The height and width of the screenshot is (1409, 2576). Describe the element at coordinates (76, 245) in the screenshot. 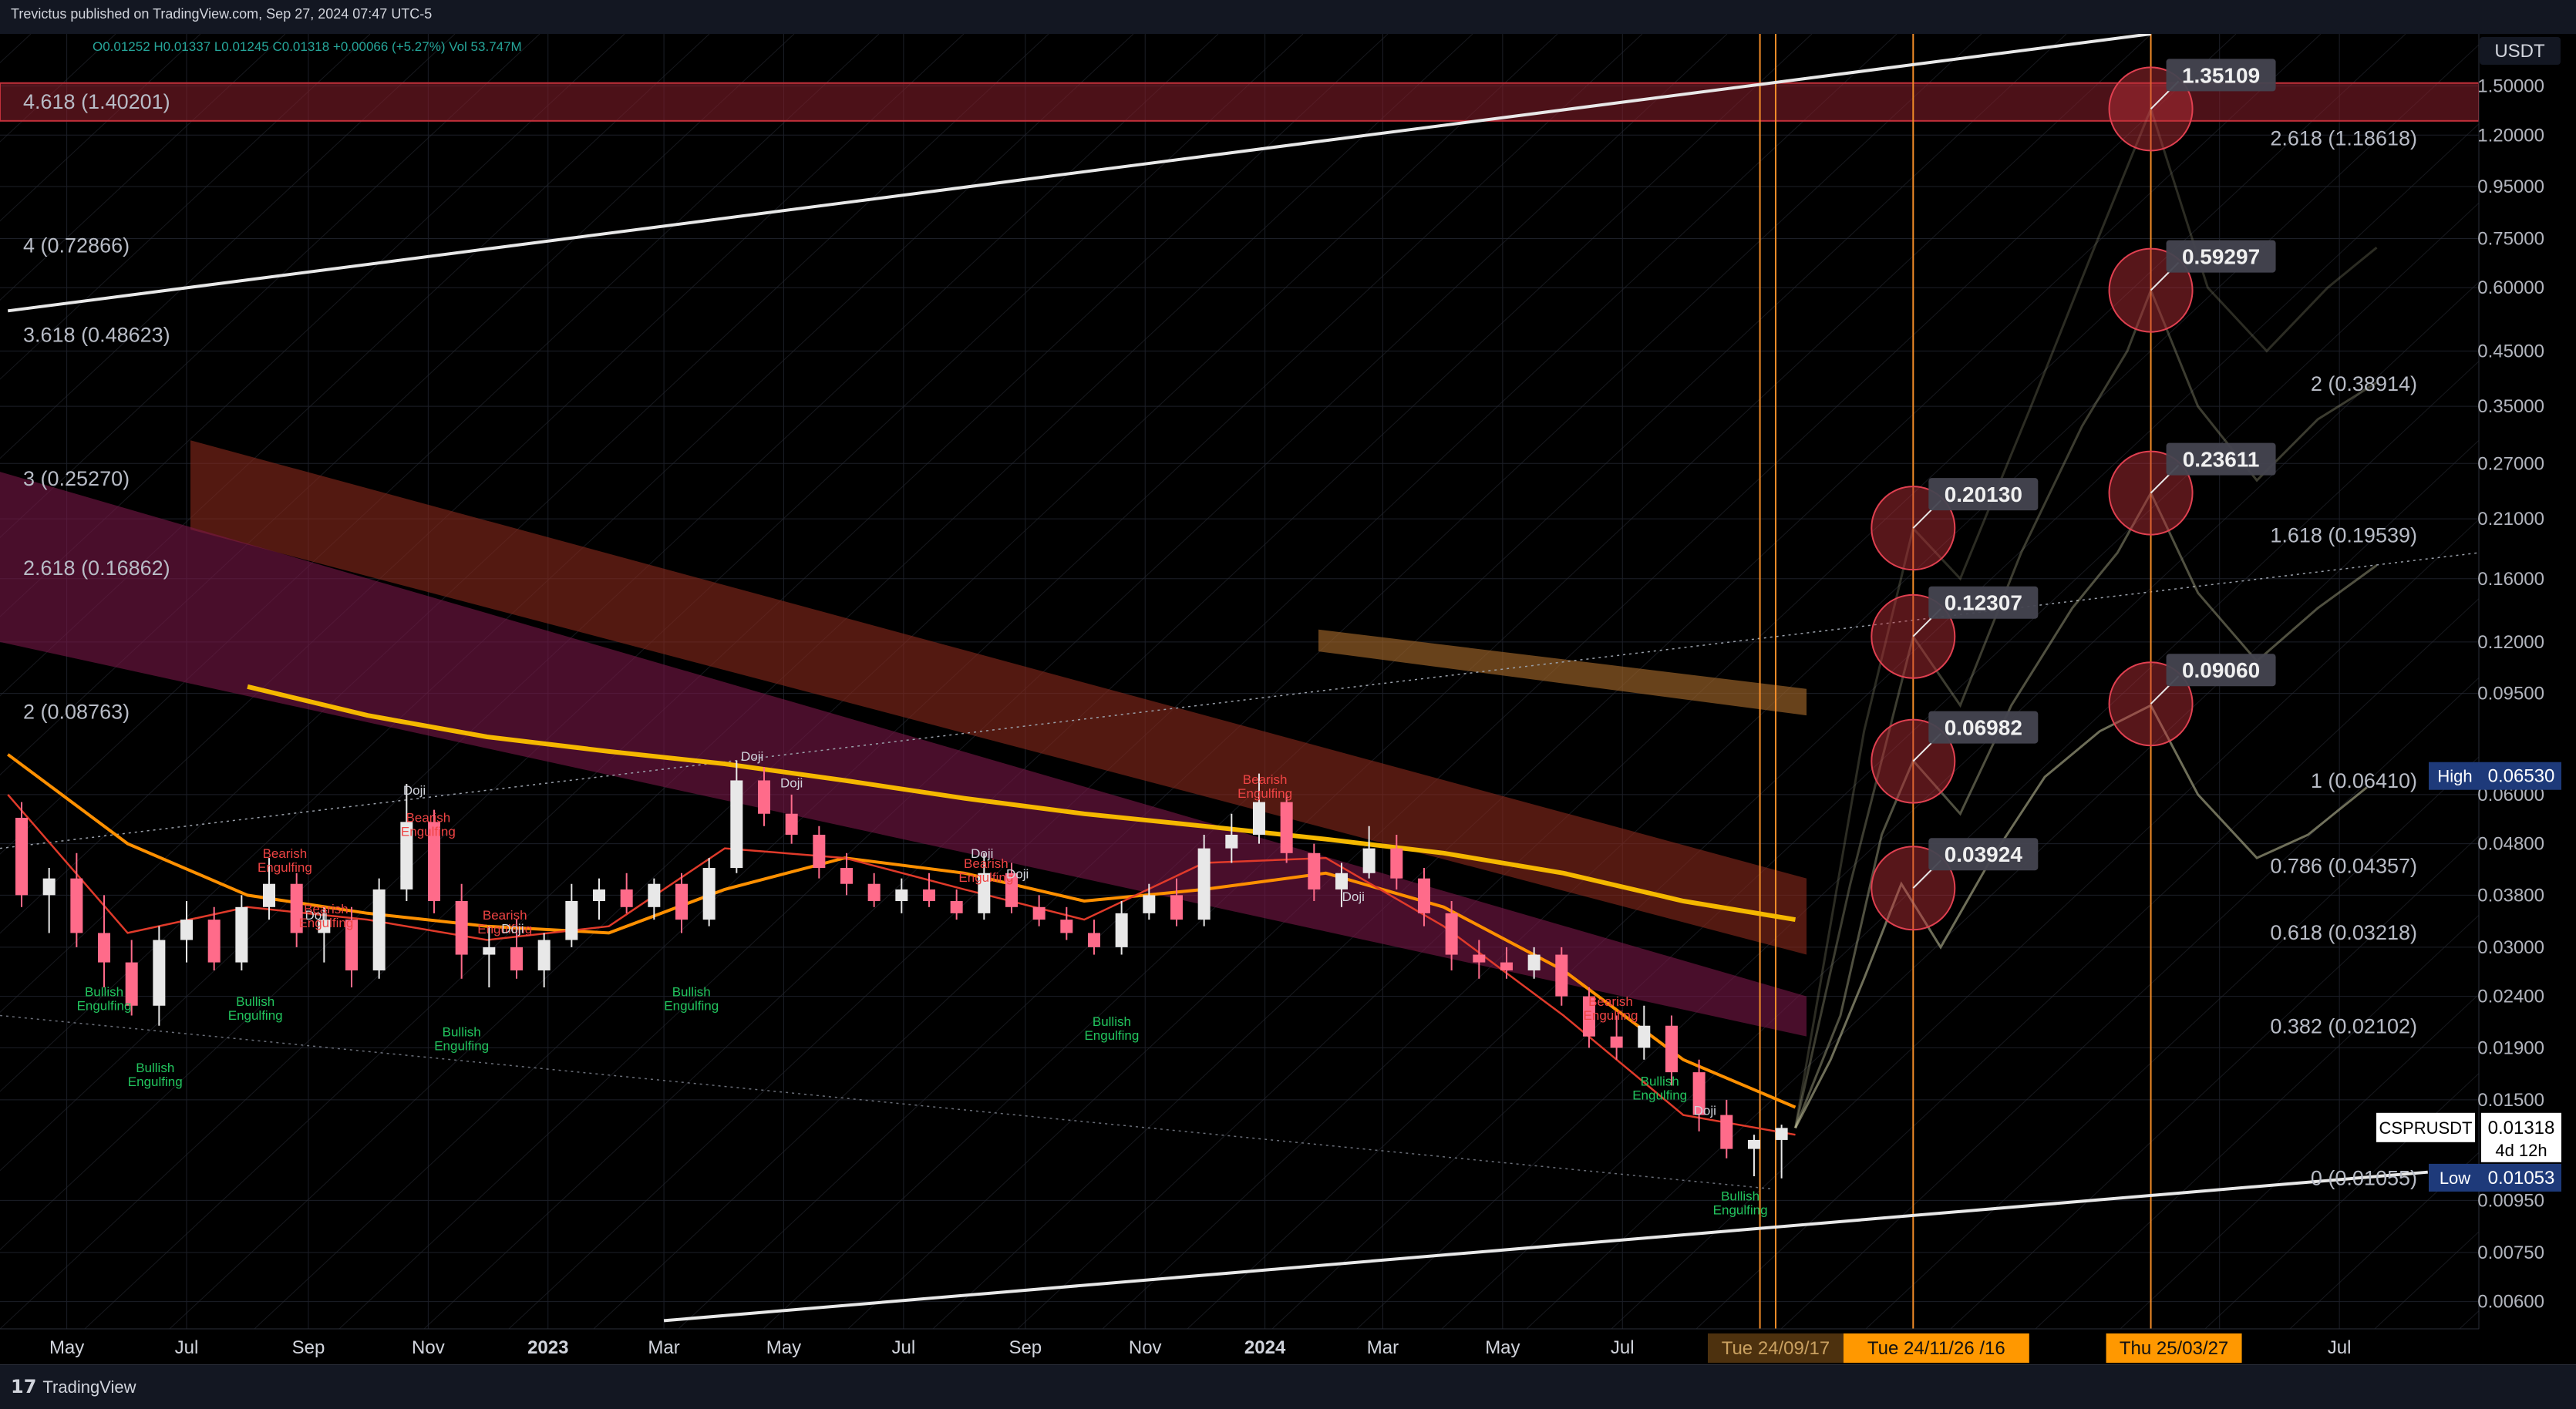

I see `fib-label-left: 4 (0.72866)` at that location.